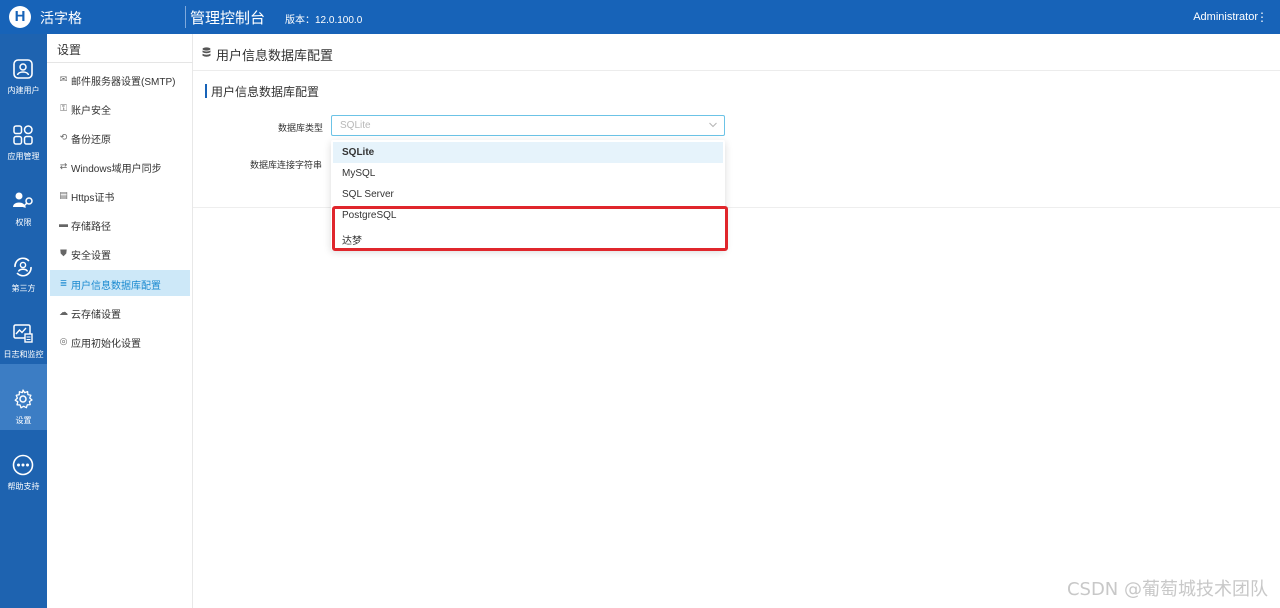  What do you see at coordinates (528, 173) in the screenshot?
I see `dropdown-option-mysql: MySQL` at bounding box center [528, 173].